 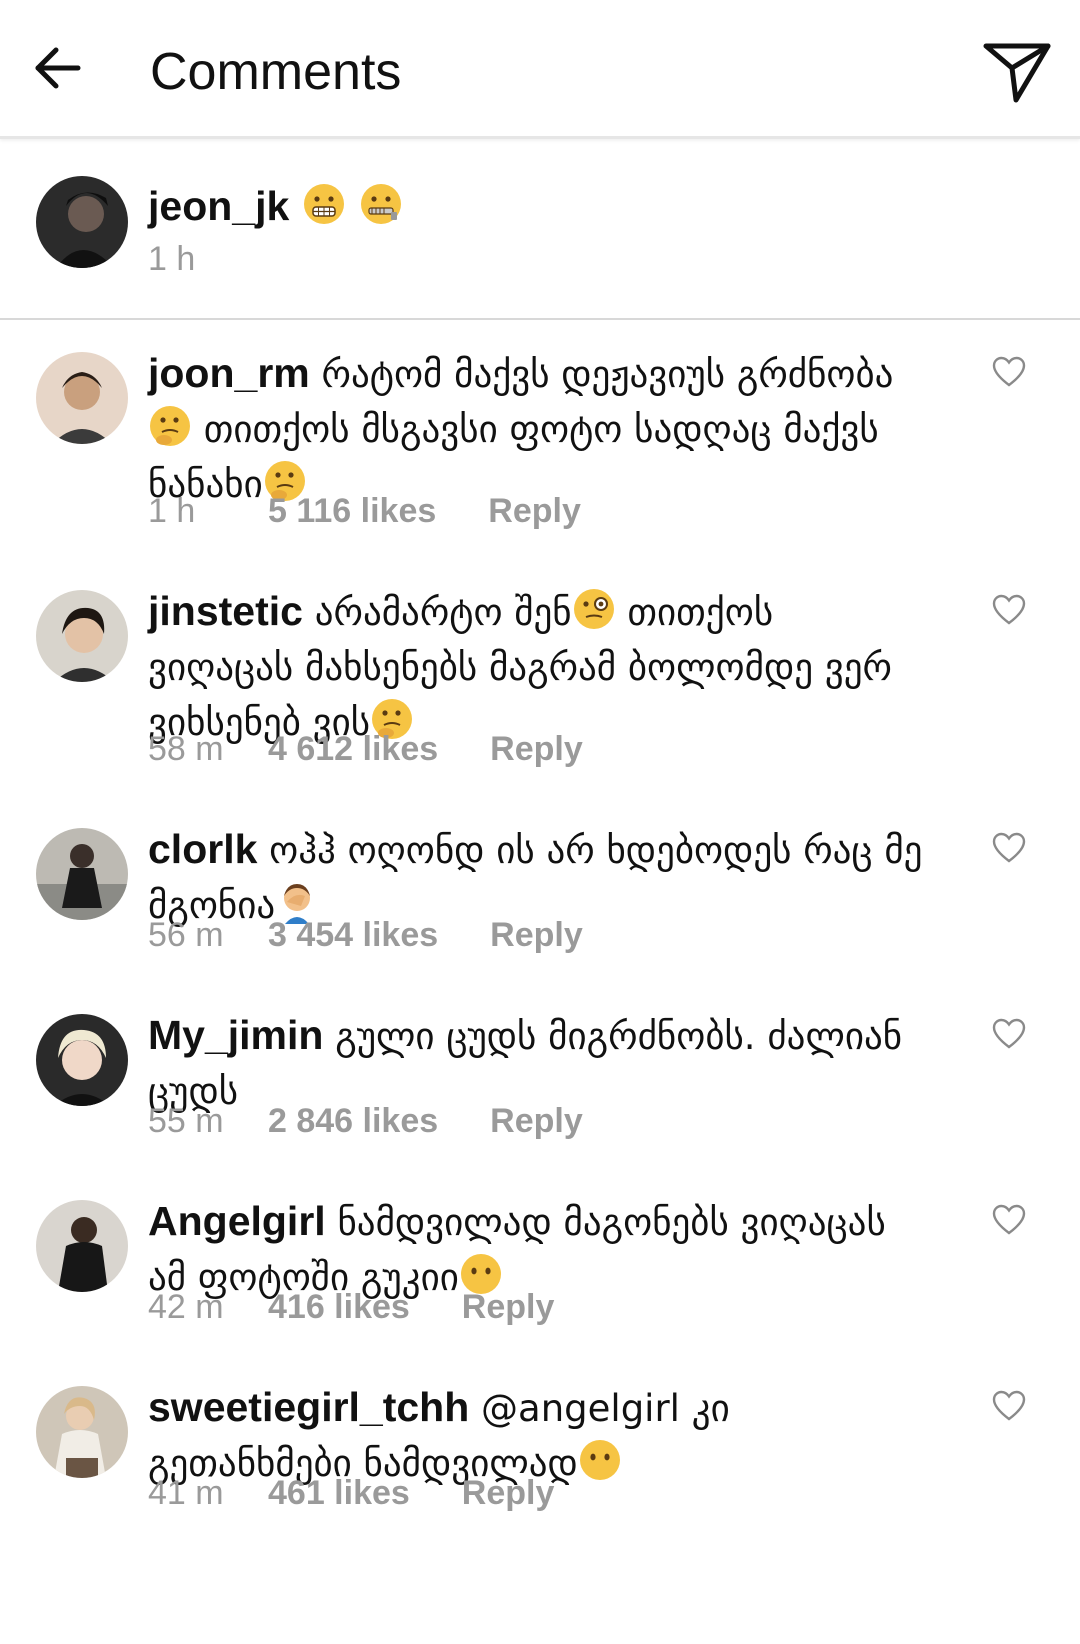 I want to click on caption-username: jeon_jk, so click(x=218, y=206).